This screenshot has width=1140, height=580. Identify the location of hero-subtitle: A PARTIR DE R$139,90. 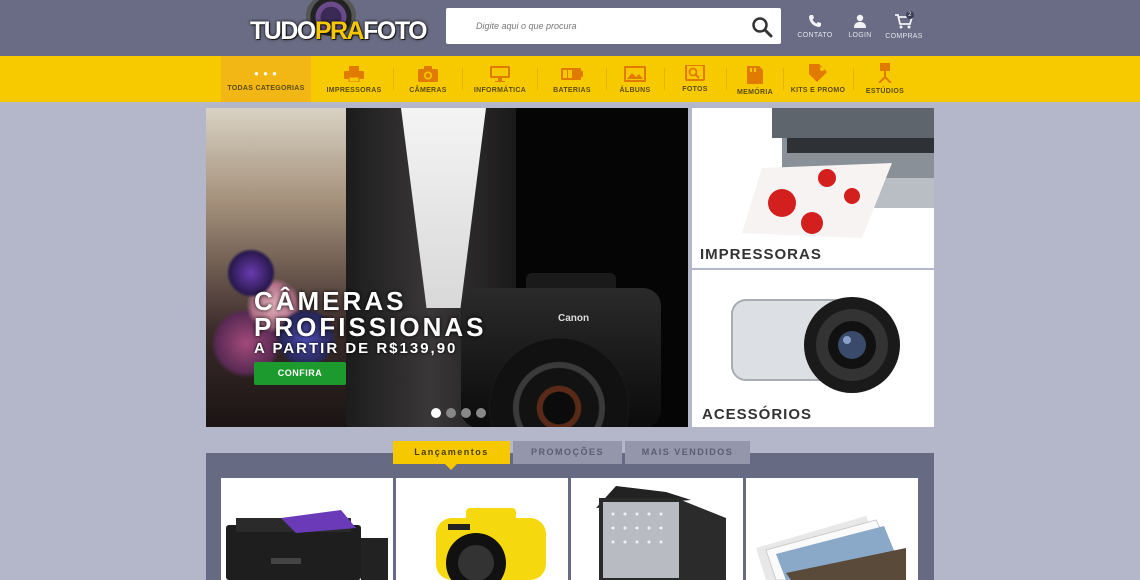
(356, 348).